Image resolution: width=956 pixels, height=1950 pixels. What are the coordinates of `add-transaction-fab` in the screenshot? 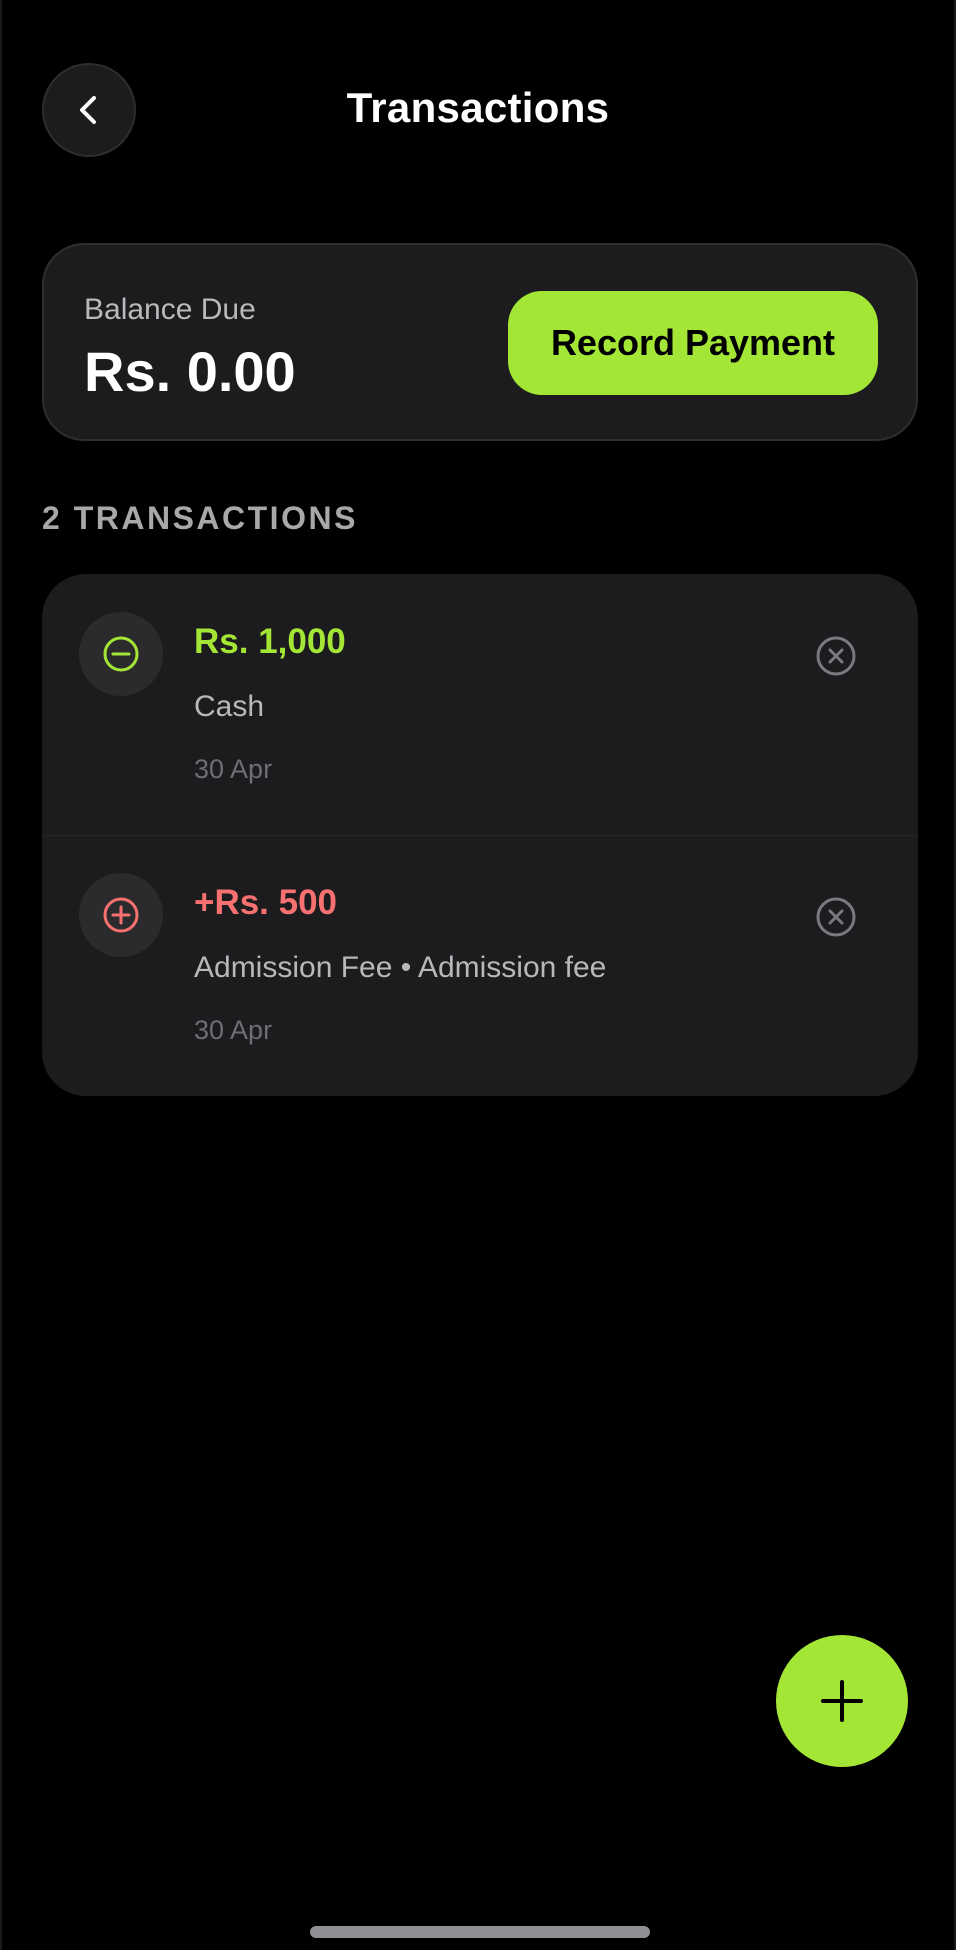 It's located at (842, 1701).